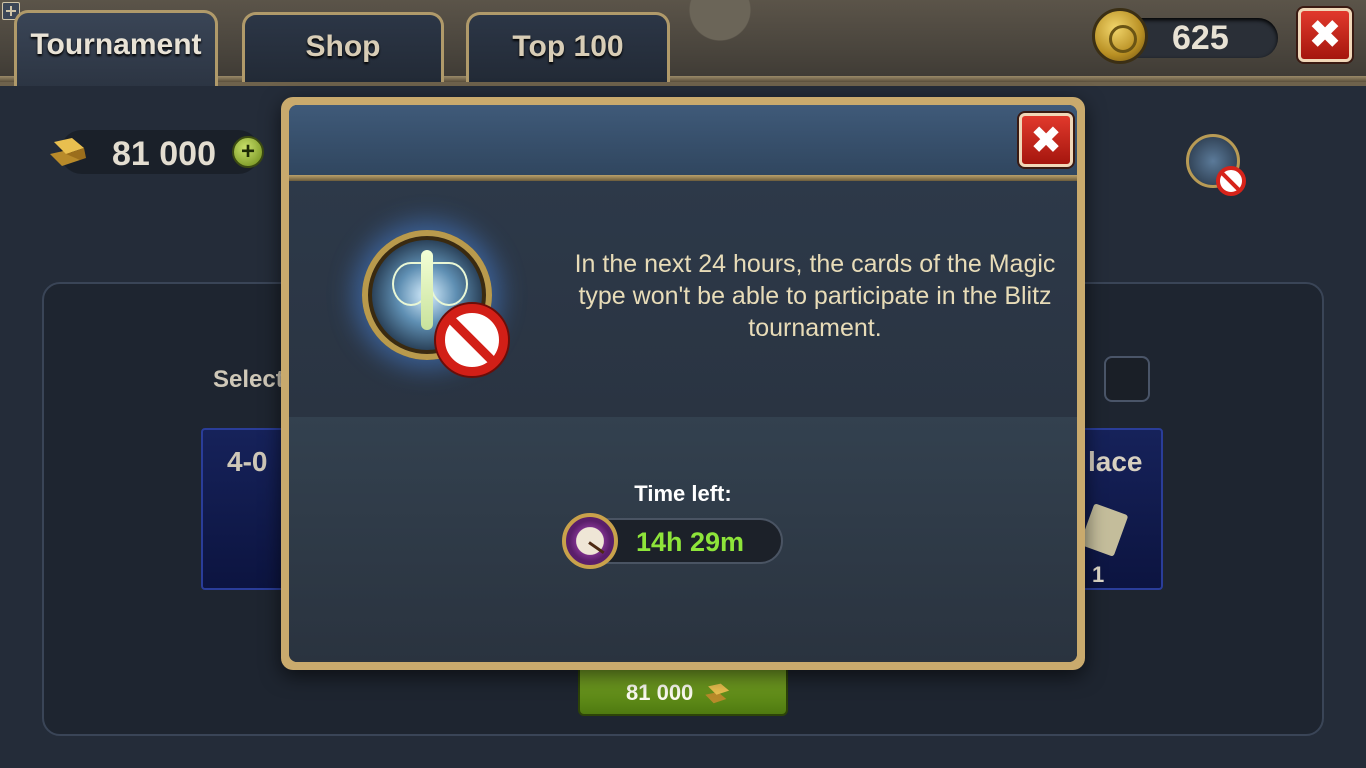 This screenshot has width=1366, height=768. Describe the element at coordinates (568, 47) in the screenshot. I see `tab-top-100: Top 100` at that location.